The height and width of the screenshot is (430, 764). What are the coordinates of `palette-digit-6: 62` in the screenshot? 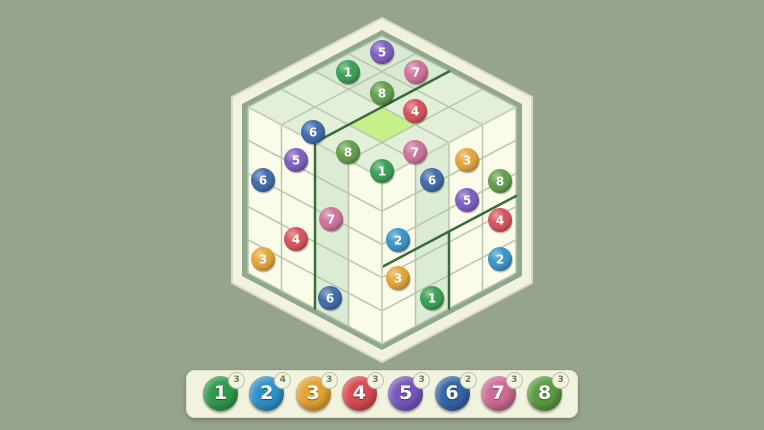 It's located at (455, 391).